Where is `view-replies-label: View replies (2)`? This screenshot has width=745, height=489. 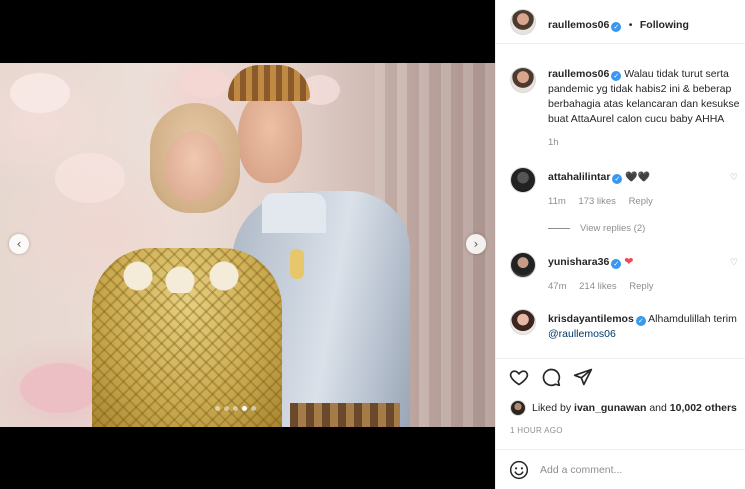
view-replies-label: View replies (2) is located at coordinates (613, 228).